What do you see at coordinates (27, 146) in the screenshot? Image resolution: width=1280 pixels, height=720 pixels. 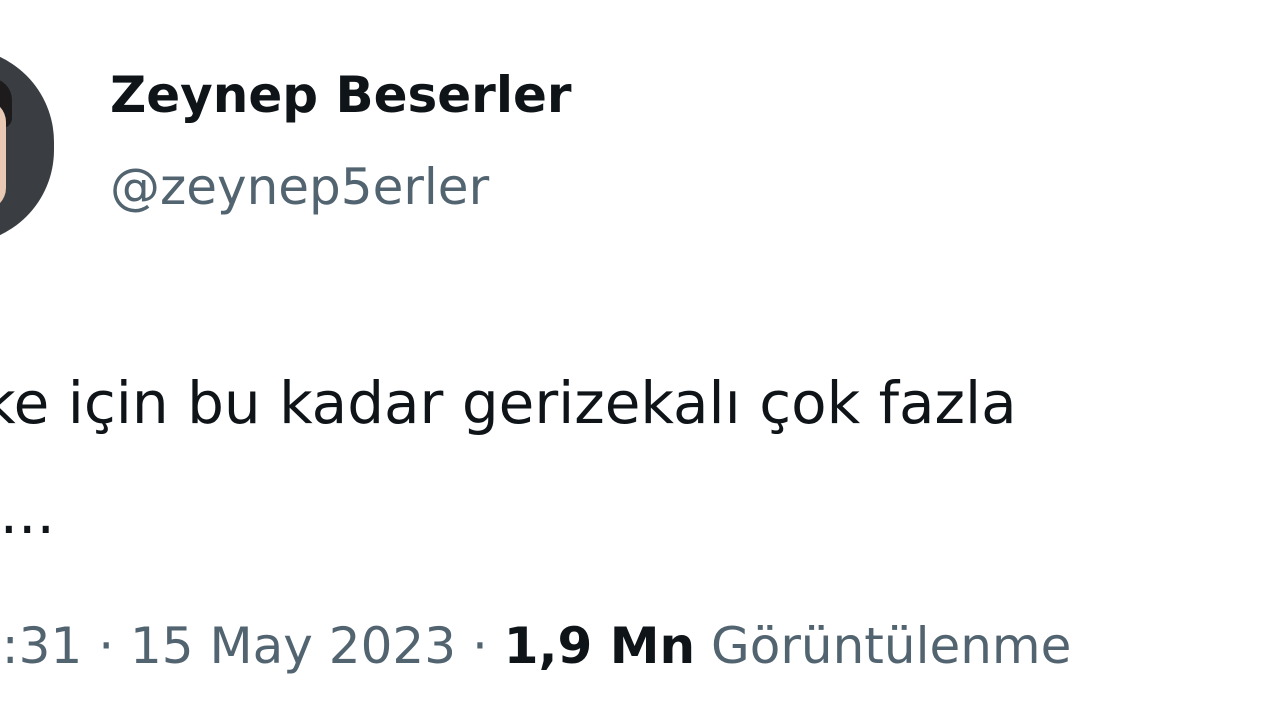 I see `avatar` at bounding box center [27, 146].